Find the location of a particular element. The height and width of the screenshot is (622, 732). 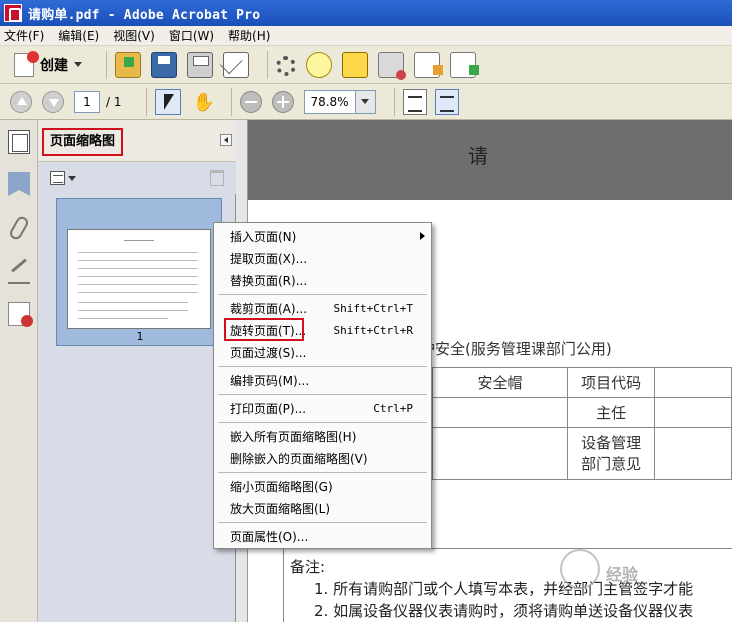

zoom-value: 78.8% is located at coordinates (329, 101).